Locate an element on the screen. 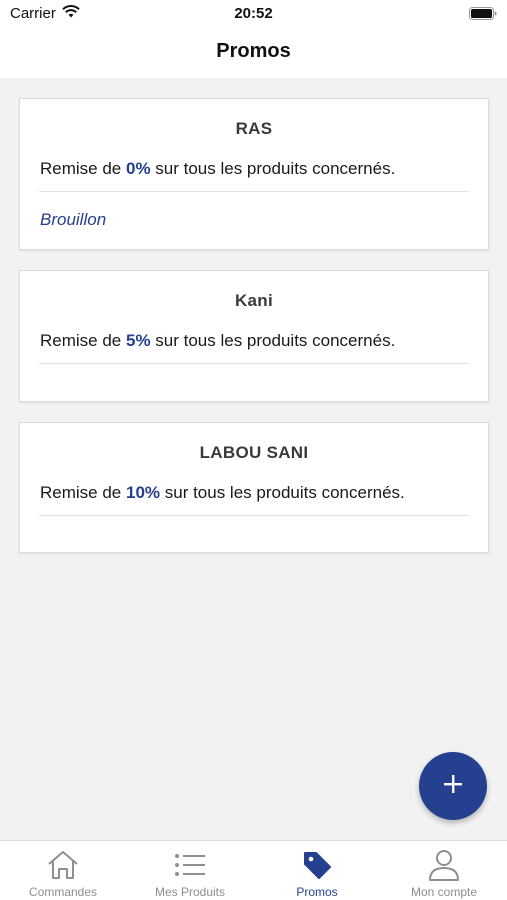 This screenshot has height=900, width=507. tag-icon is located at coordinates (317, 865).